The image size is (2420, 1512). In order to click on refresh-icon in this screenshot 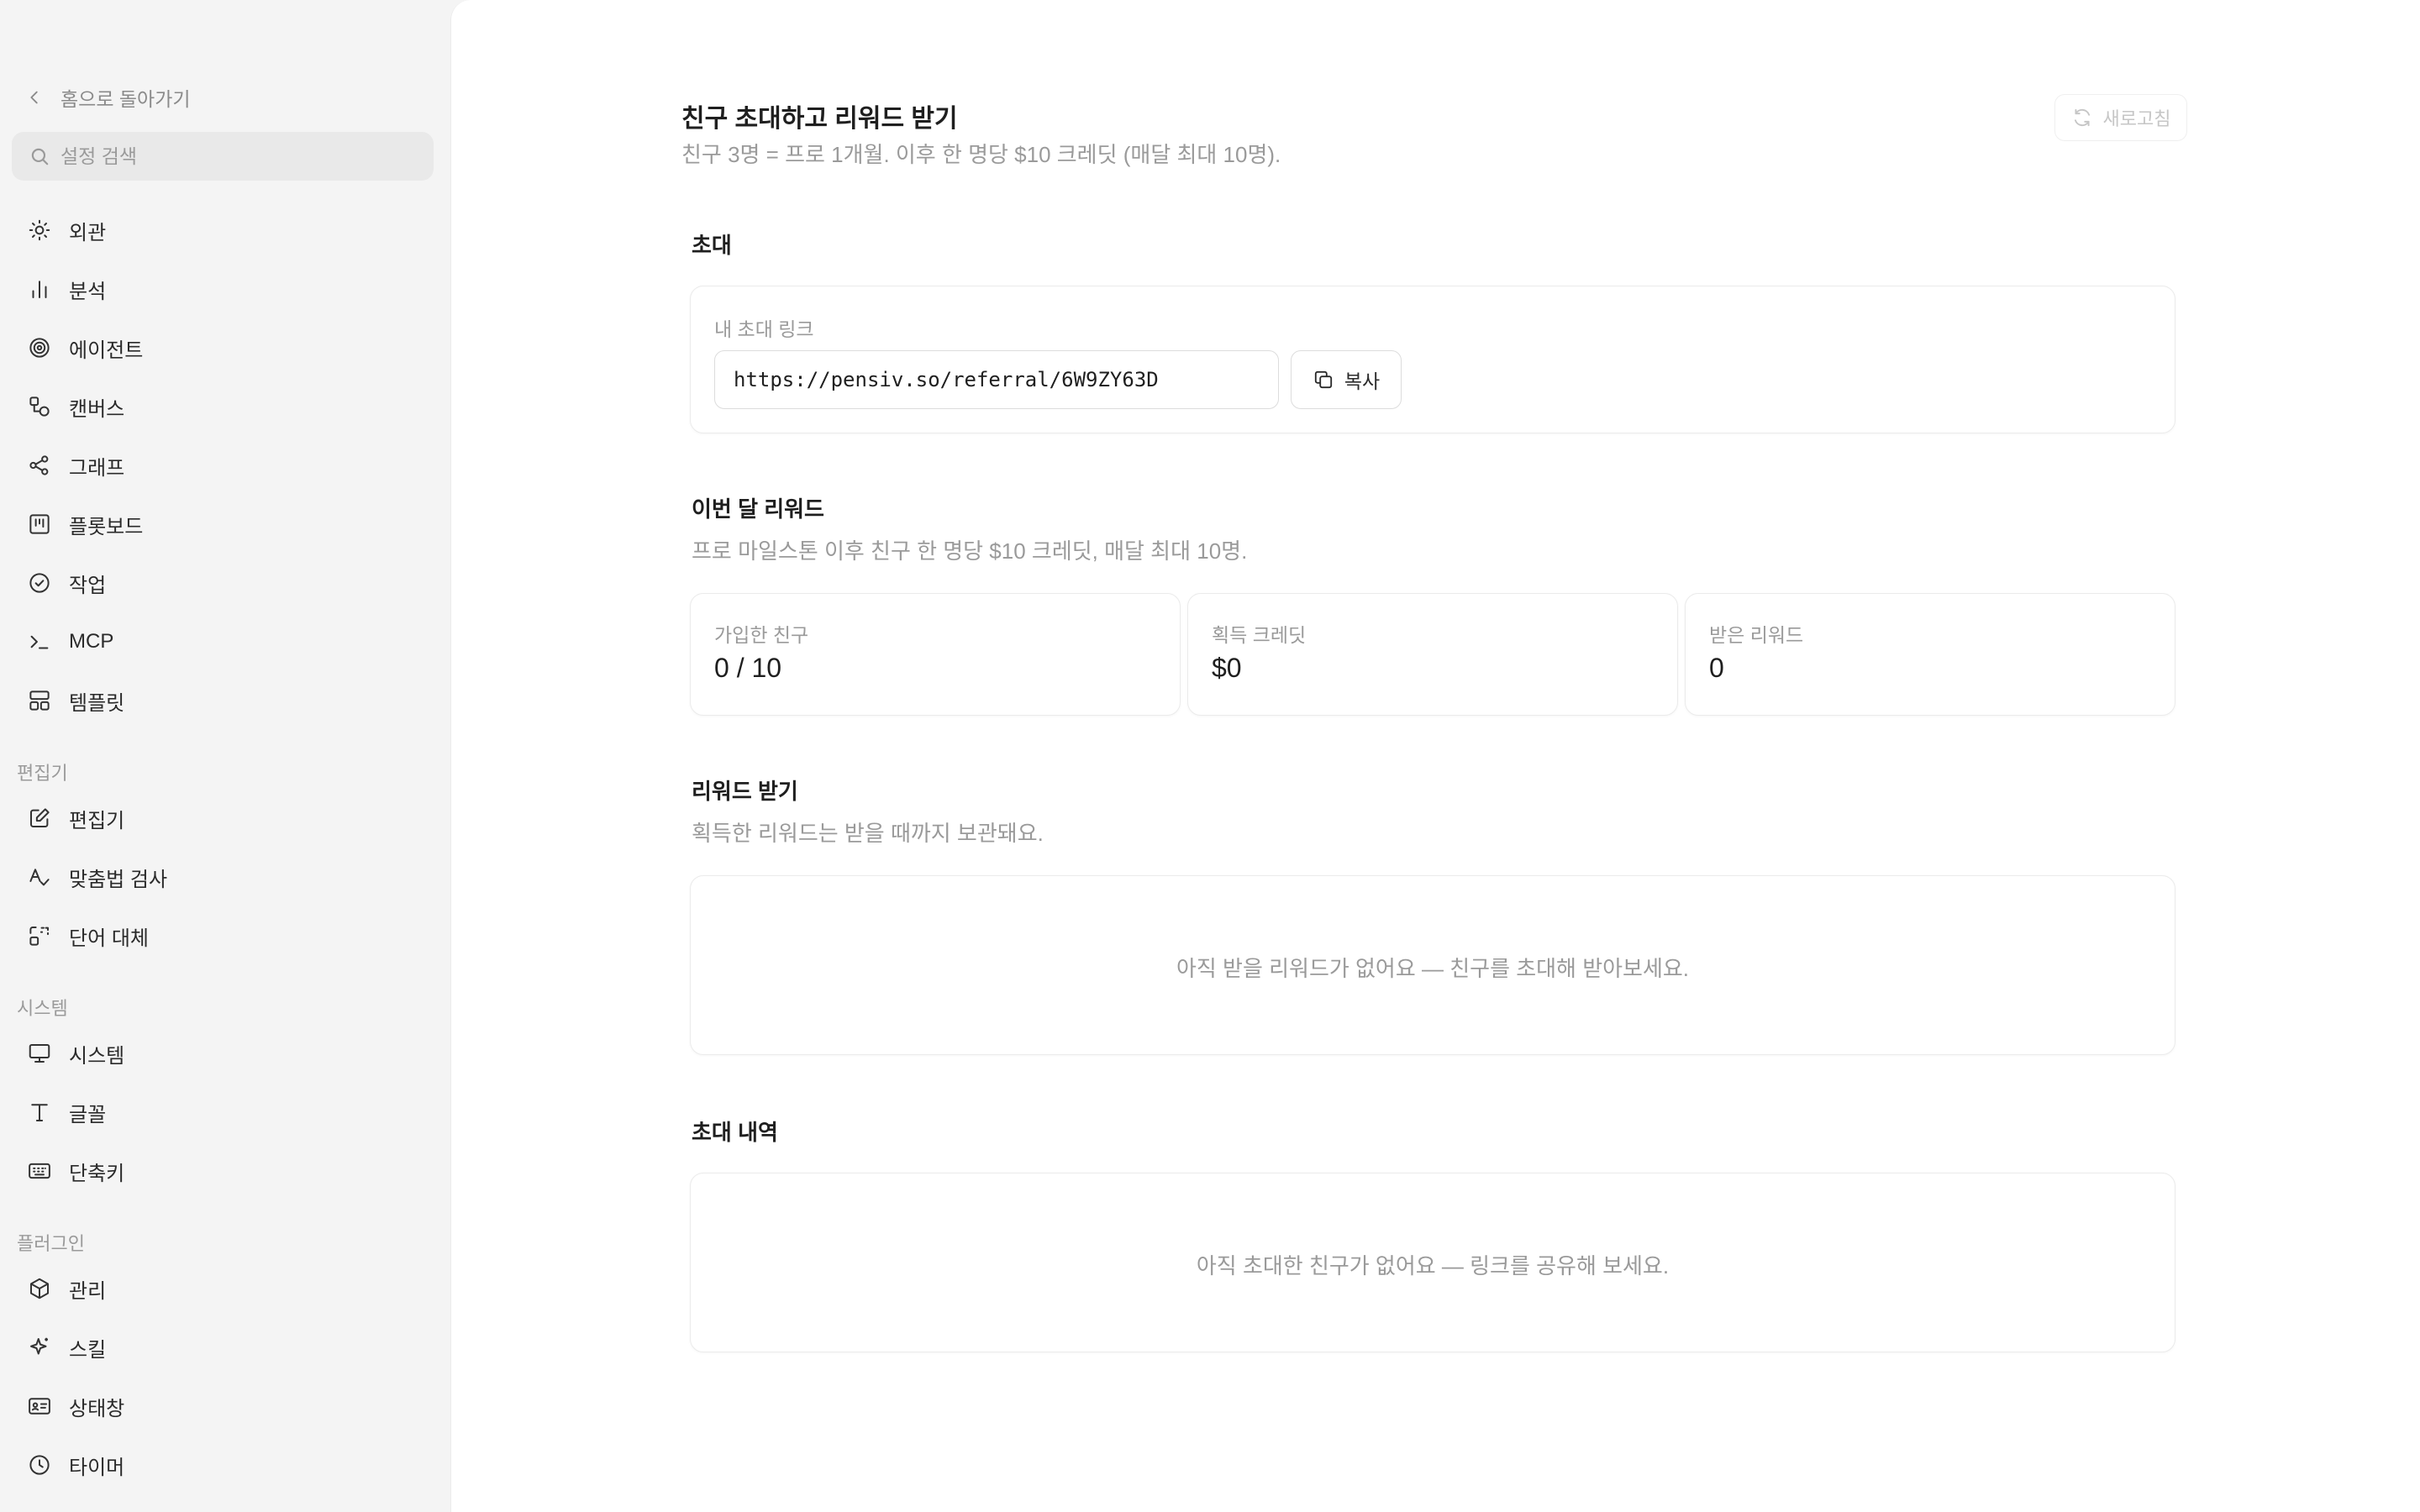, I will do `click(2082, 117)`.